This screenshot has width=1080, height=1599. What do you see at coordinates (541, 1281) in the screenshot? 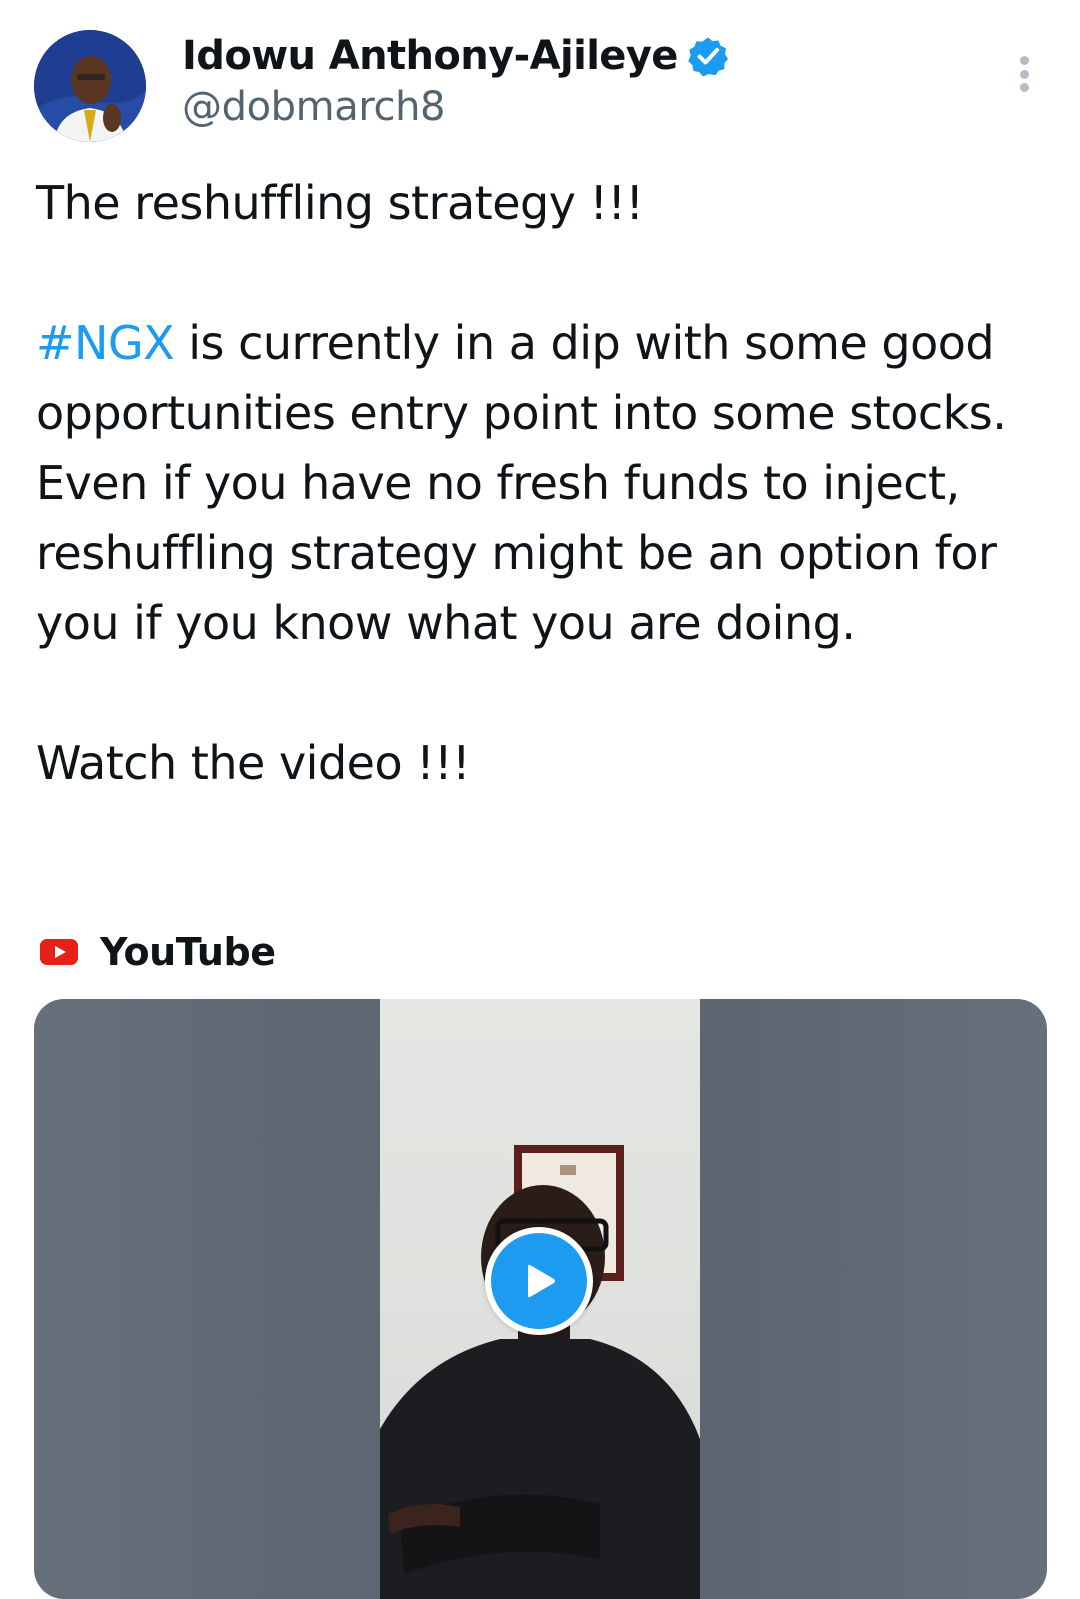
I see `play-icon` at bounding box center [541, 1281].